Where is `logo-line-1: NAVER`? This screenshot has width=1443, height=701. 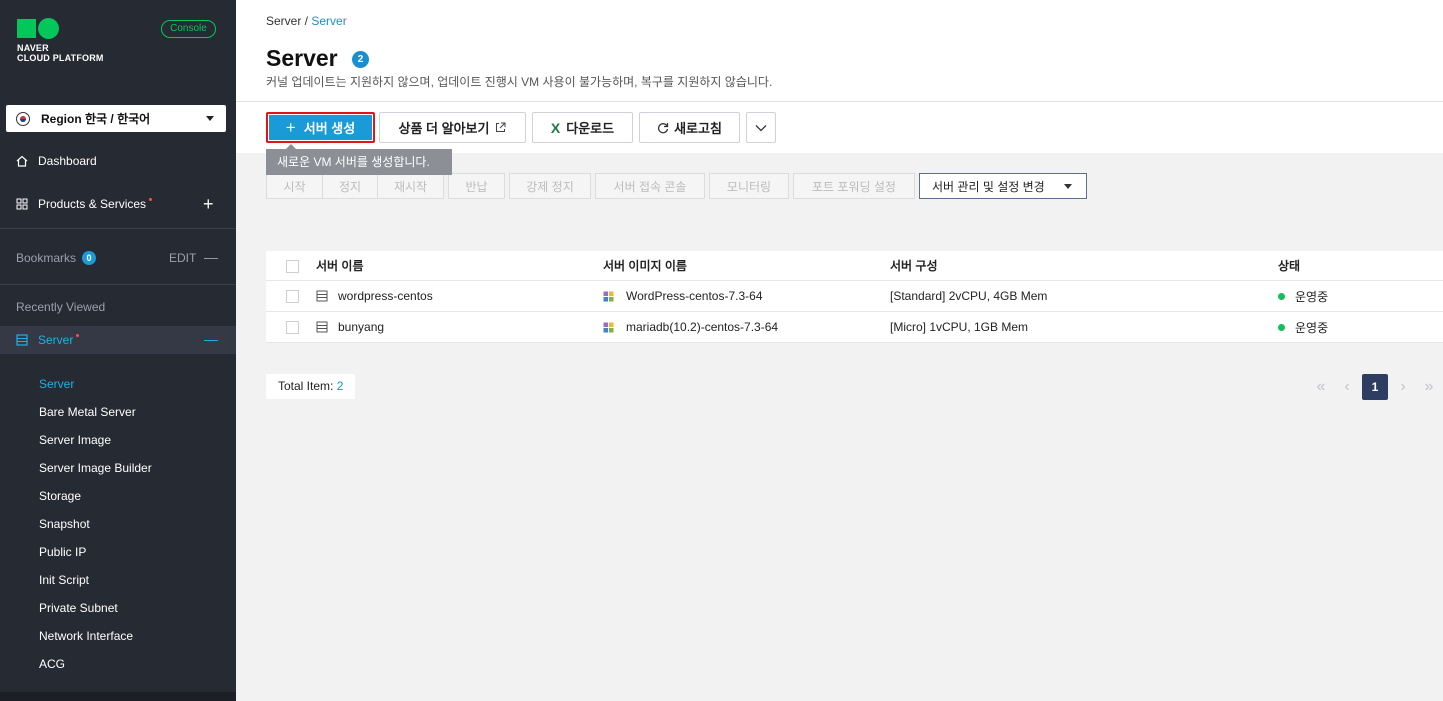 logo-line-1: NAVER is located at coordinates (33, 48).